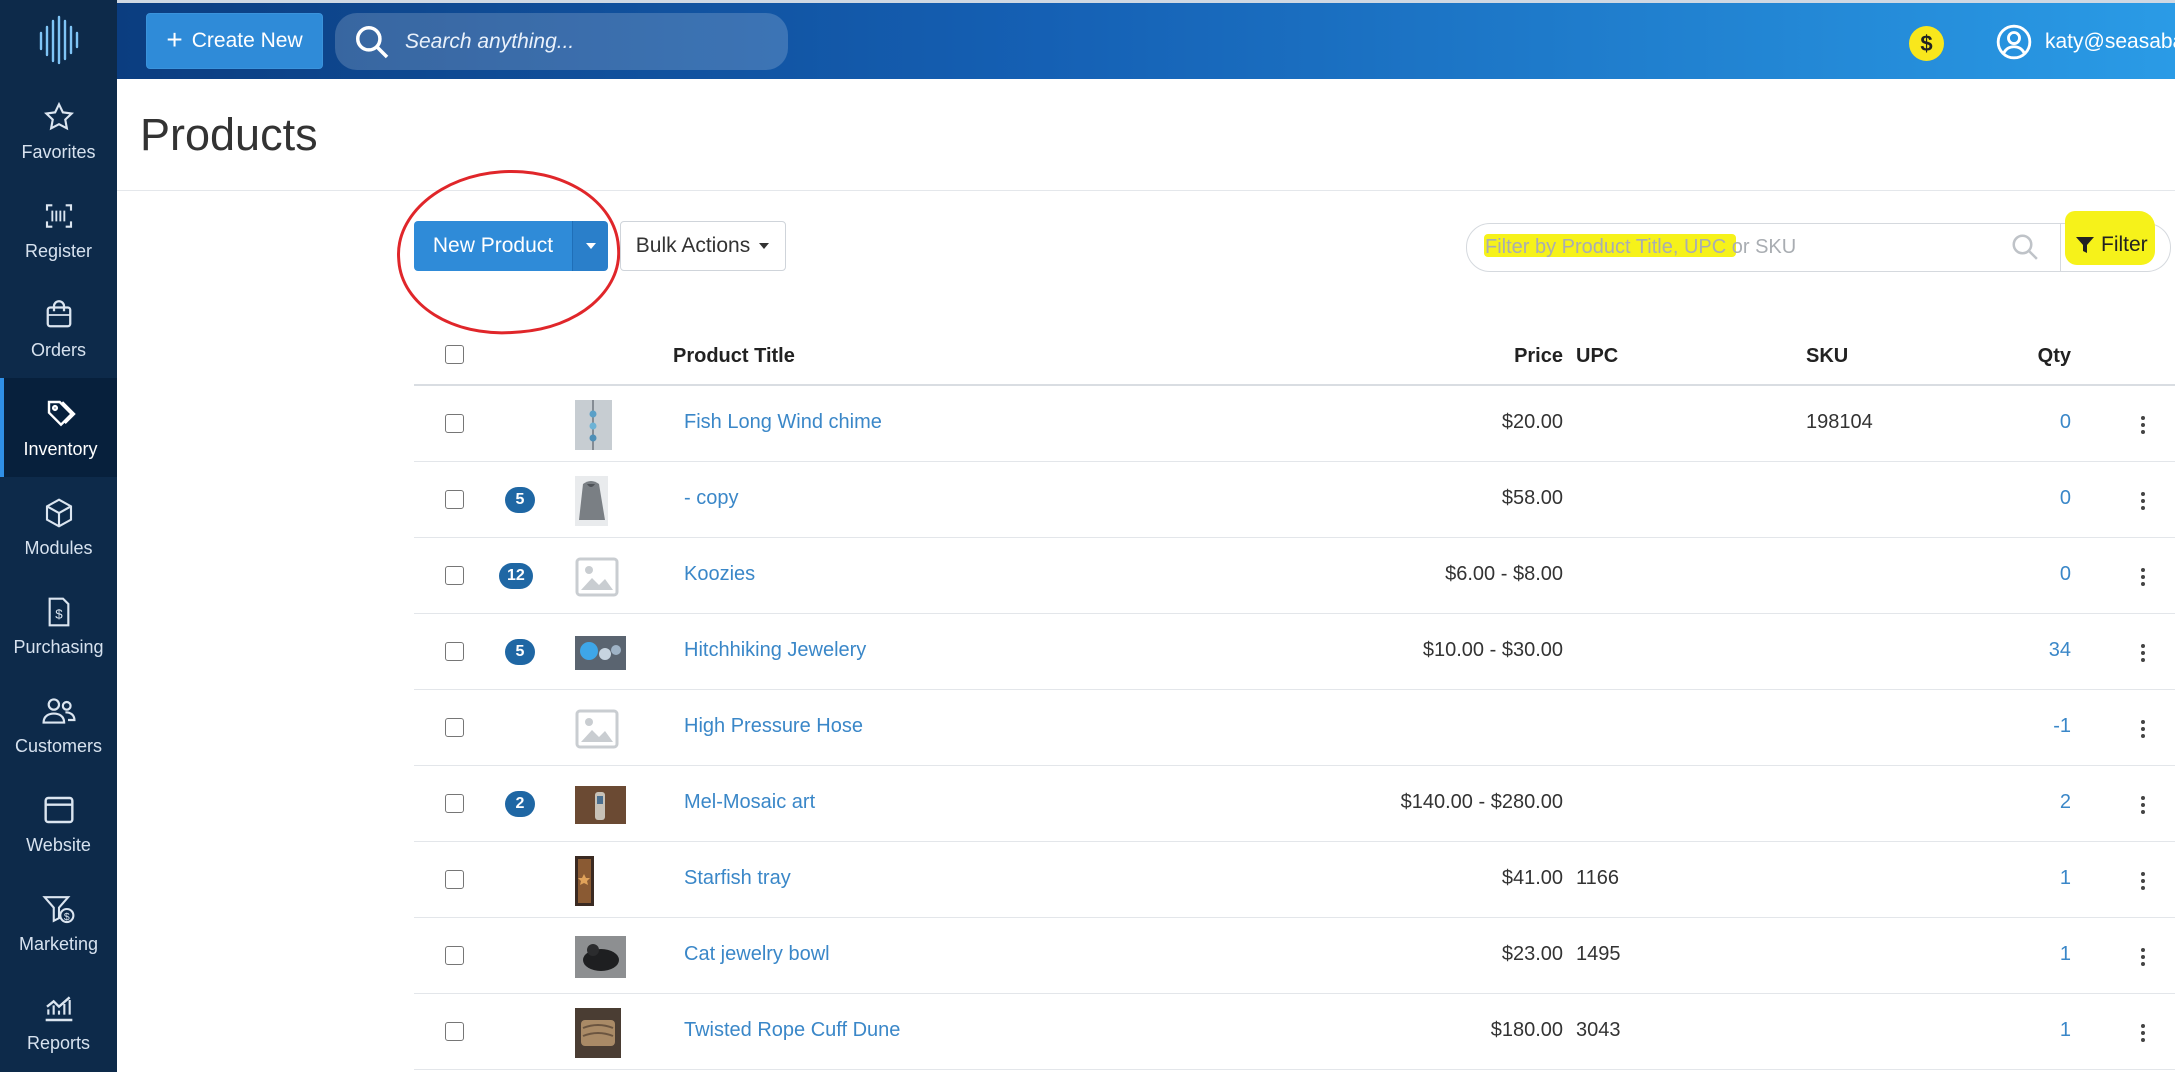 Image resolution: width=2175 pixels, height=1072 pixels. Describe the element at coordinates (59, 810) in the screenshot. I see `browser-window-icon` at that location.